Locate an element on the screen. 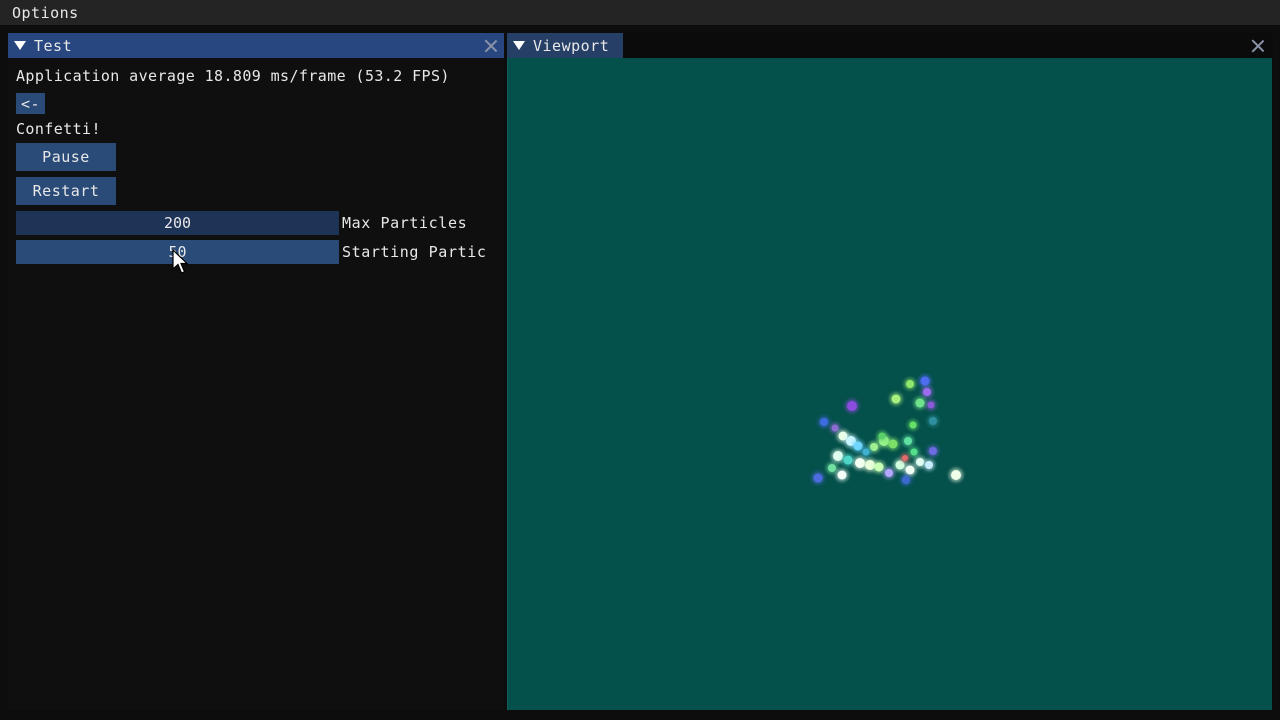 The image size is (1280, 720). menu-bar: Options is located at coordinates (640, 12).